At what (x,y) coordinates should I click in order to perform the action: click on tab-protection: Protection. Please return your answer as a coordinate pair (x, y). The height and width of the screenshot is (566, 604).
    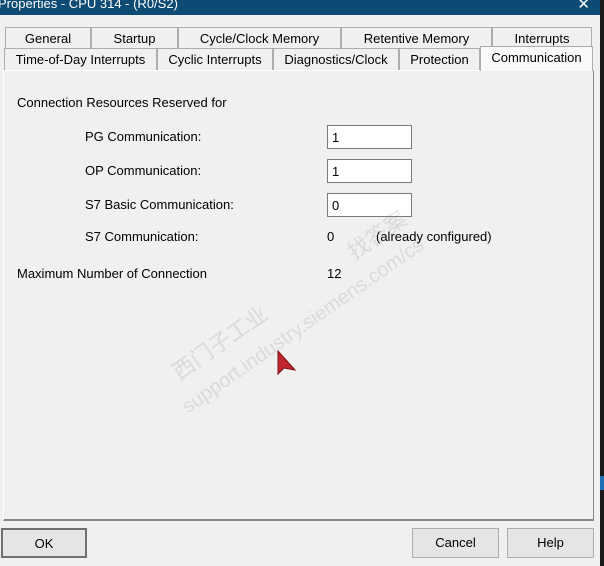
    Looking at the image, I should click on (439, 59).